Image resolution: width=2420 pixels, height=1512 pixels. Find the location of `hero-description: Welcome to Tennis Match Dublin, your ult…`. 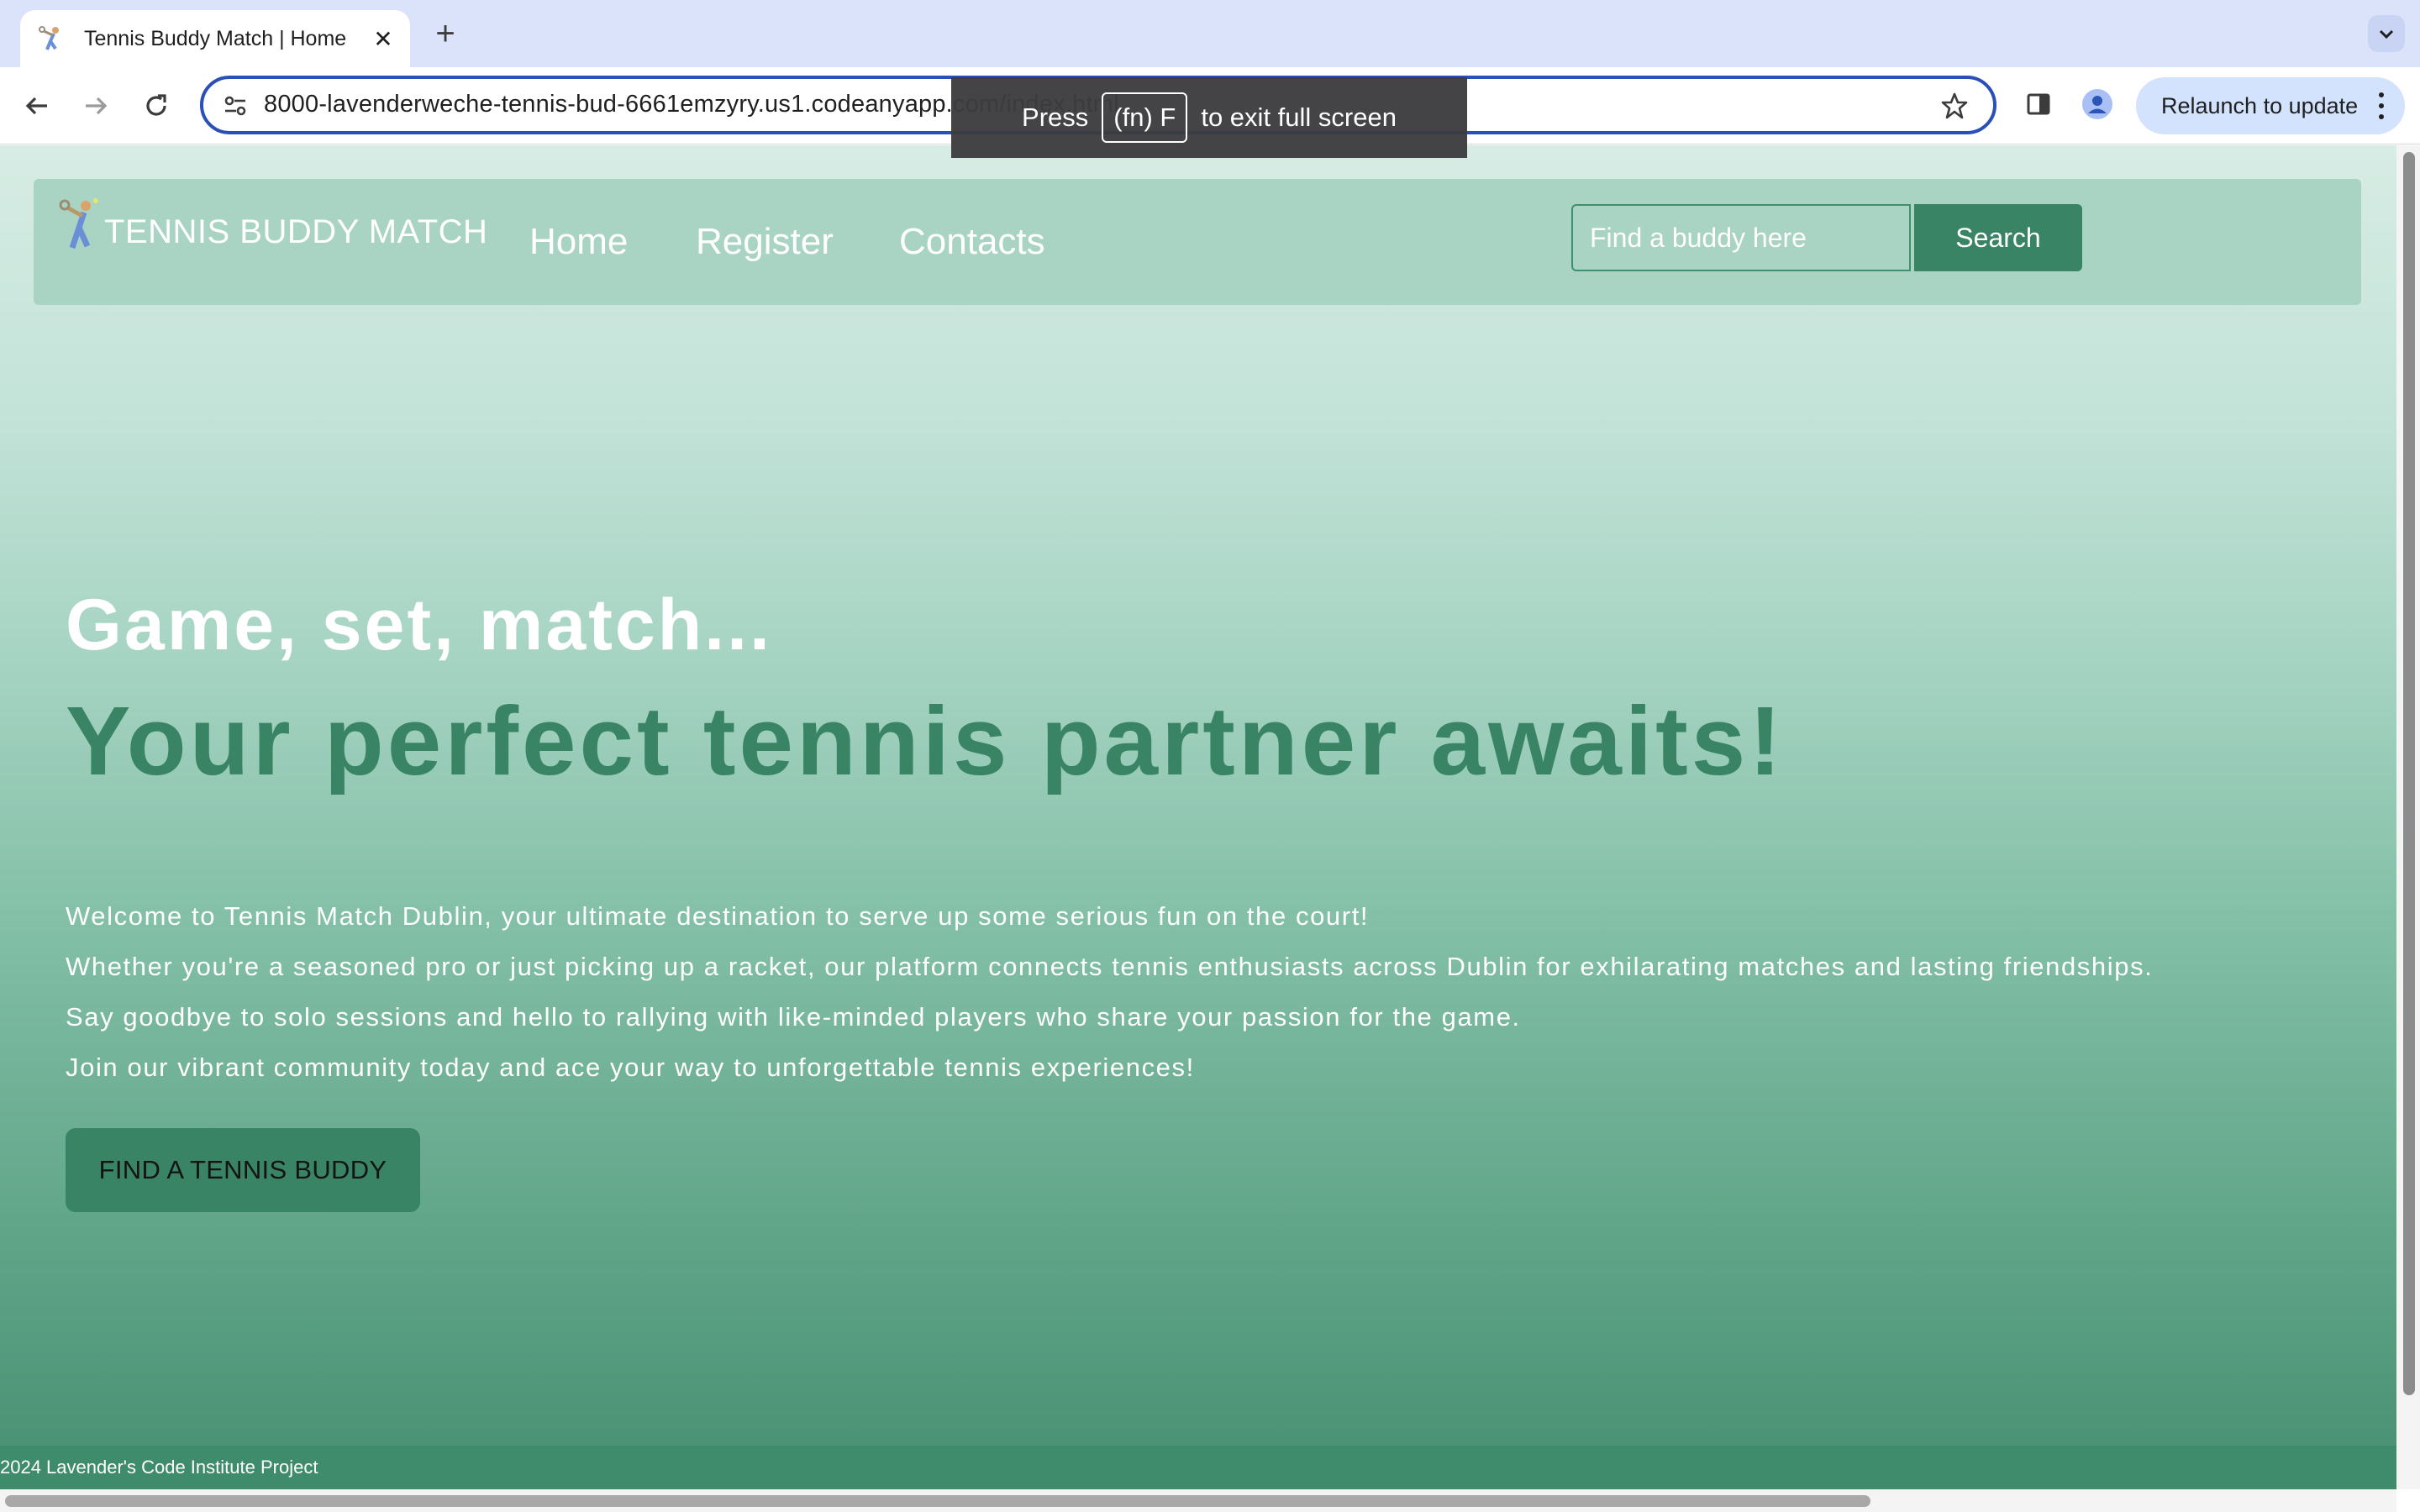

hero-description: Welcome to Tennis Match Dublin, your ult… is located at coordinates (1109, 992).